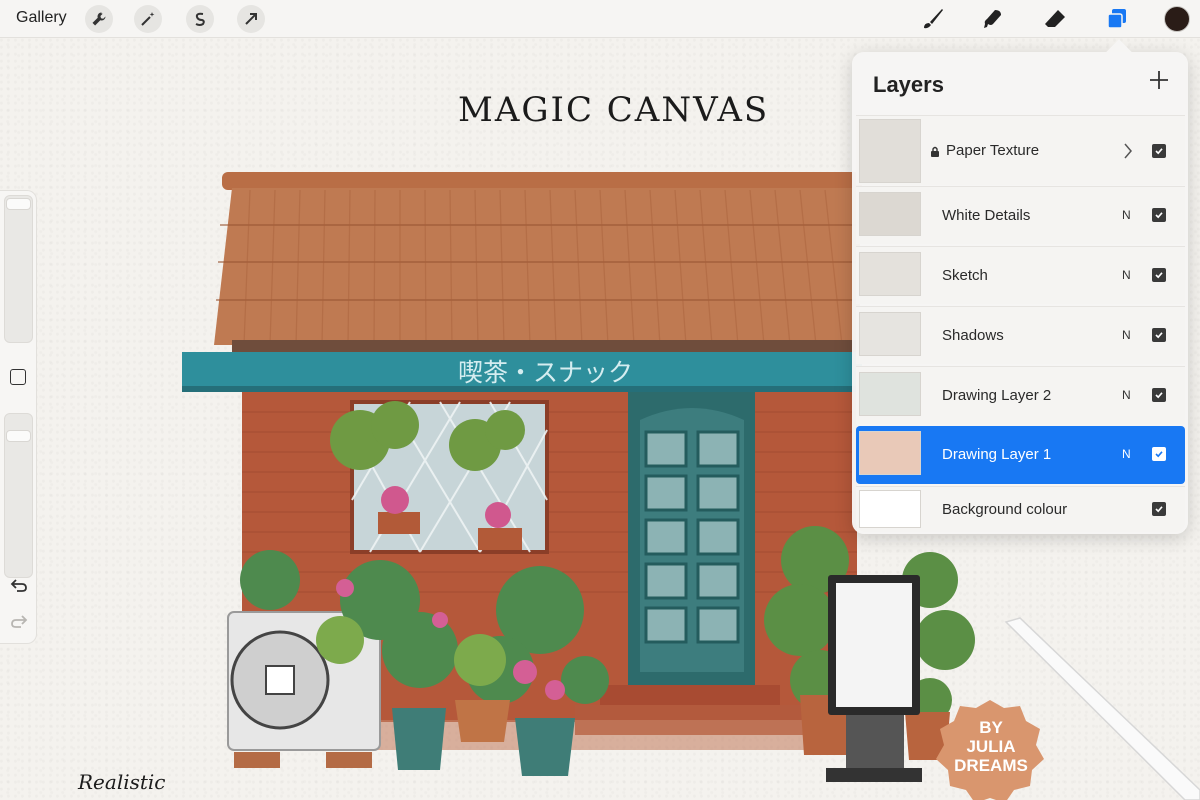 This screenshot has width=1200, height=800. Describe the element at coordinates (993, 19) in the screenshot. I see `smudge-icon` at that location.